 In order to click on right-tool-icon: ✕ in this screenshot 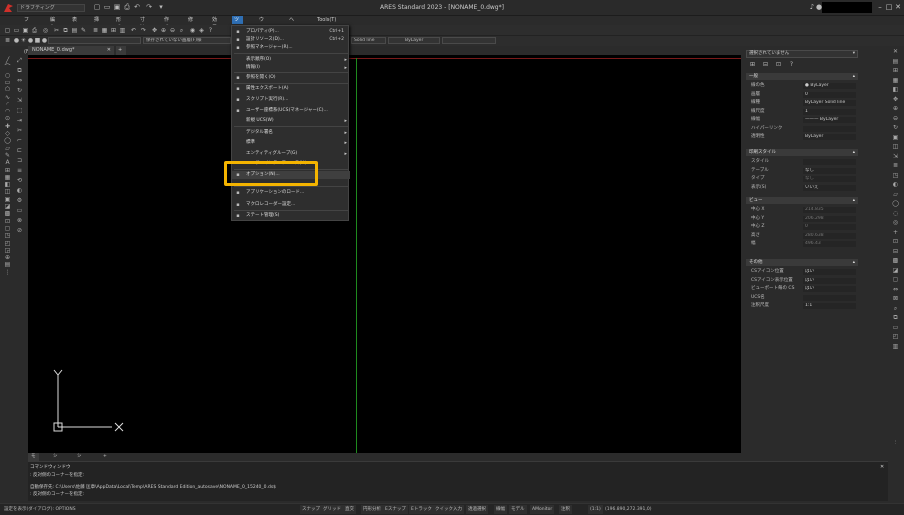, I will do `click(895, 51)`.